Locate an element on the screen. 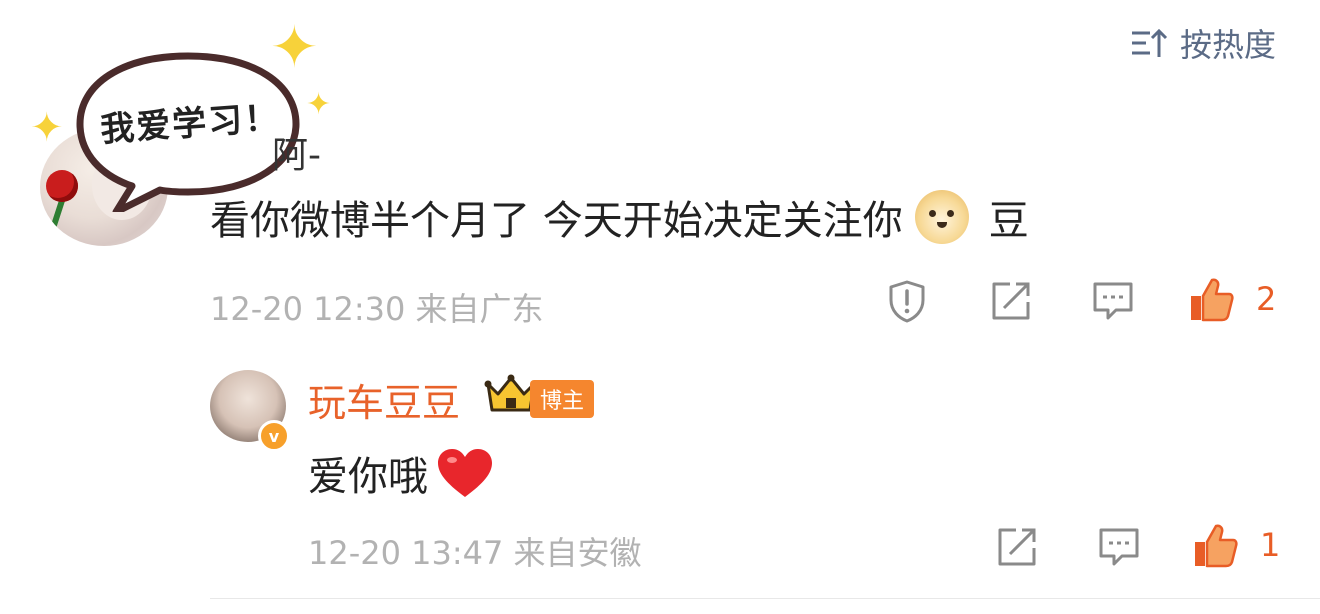 The width and height of the screenshot is (1320, 614). reply-like-button: 1 is located at coordinates (1236, 545).